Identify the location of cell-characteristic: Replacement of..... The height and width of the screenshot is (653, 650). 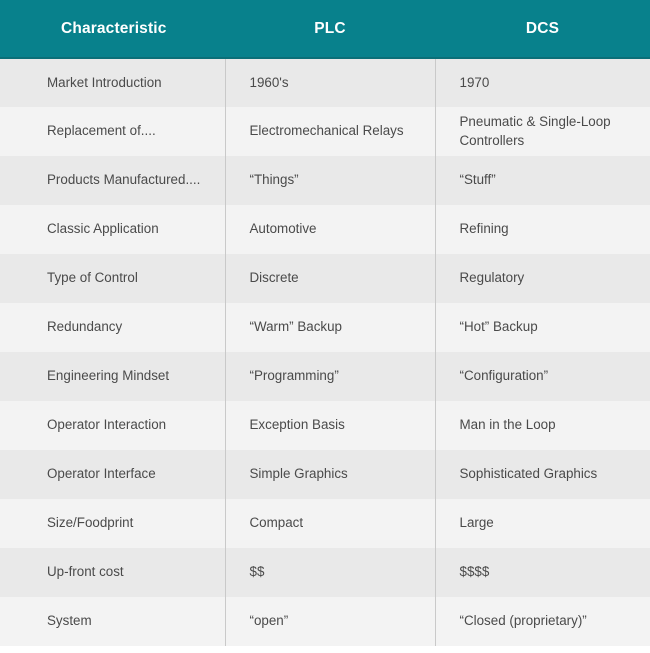
(101, 131).